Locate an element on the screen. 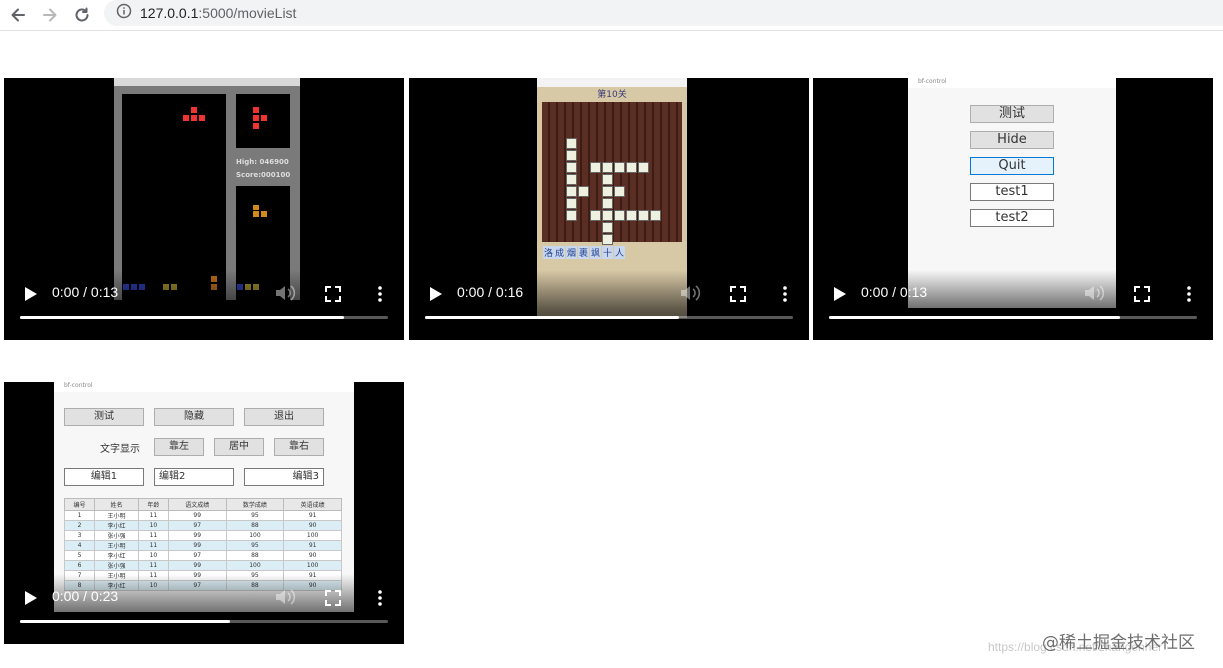 This screenshot has height=668, width=1223. back-arrow-icon is located at coordinates (18, 15).